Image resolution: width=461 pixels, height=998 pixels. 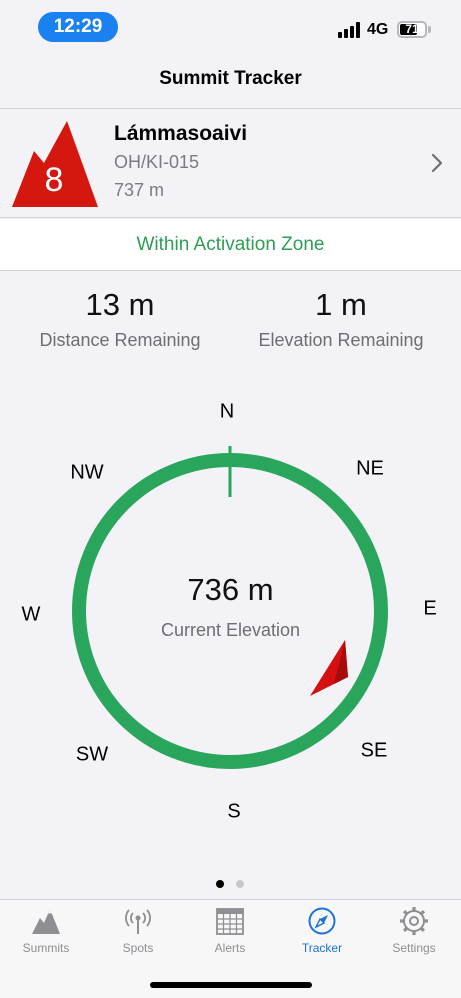 I want to click on antenna-icon, so click(x=138, y=921).